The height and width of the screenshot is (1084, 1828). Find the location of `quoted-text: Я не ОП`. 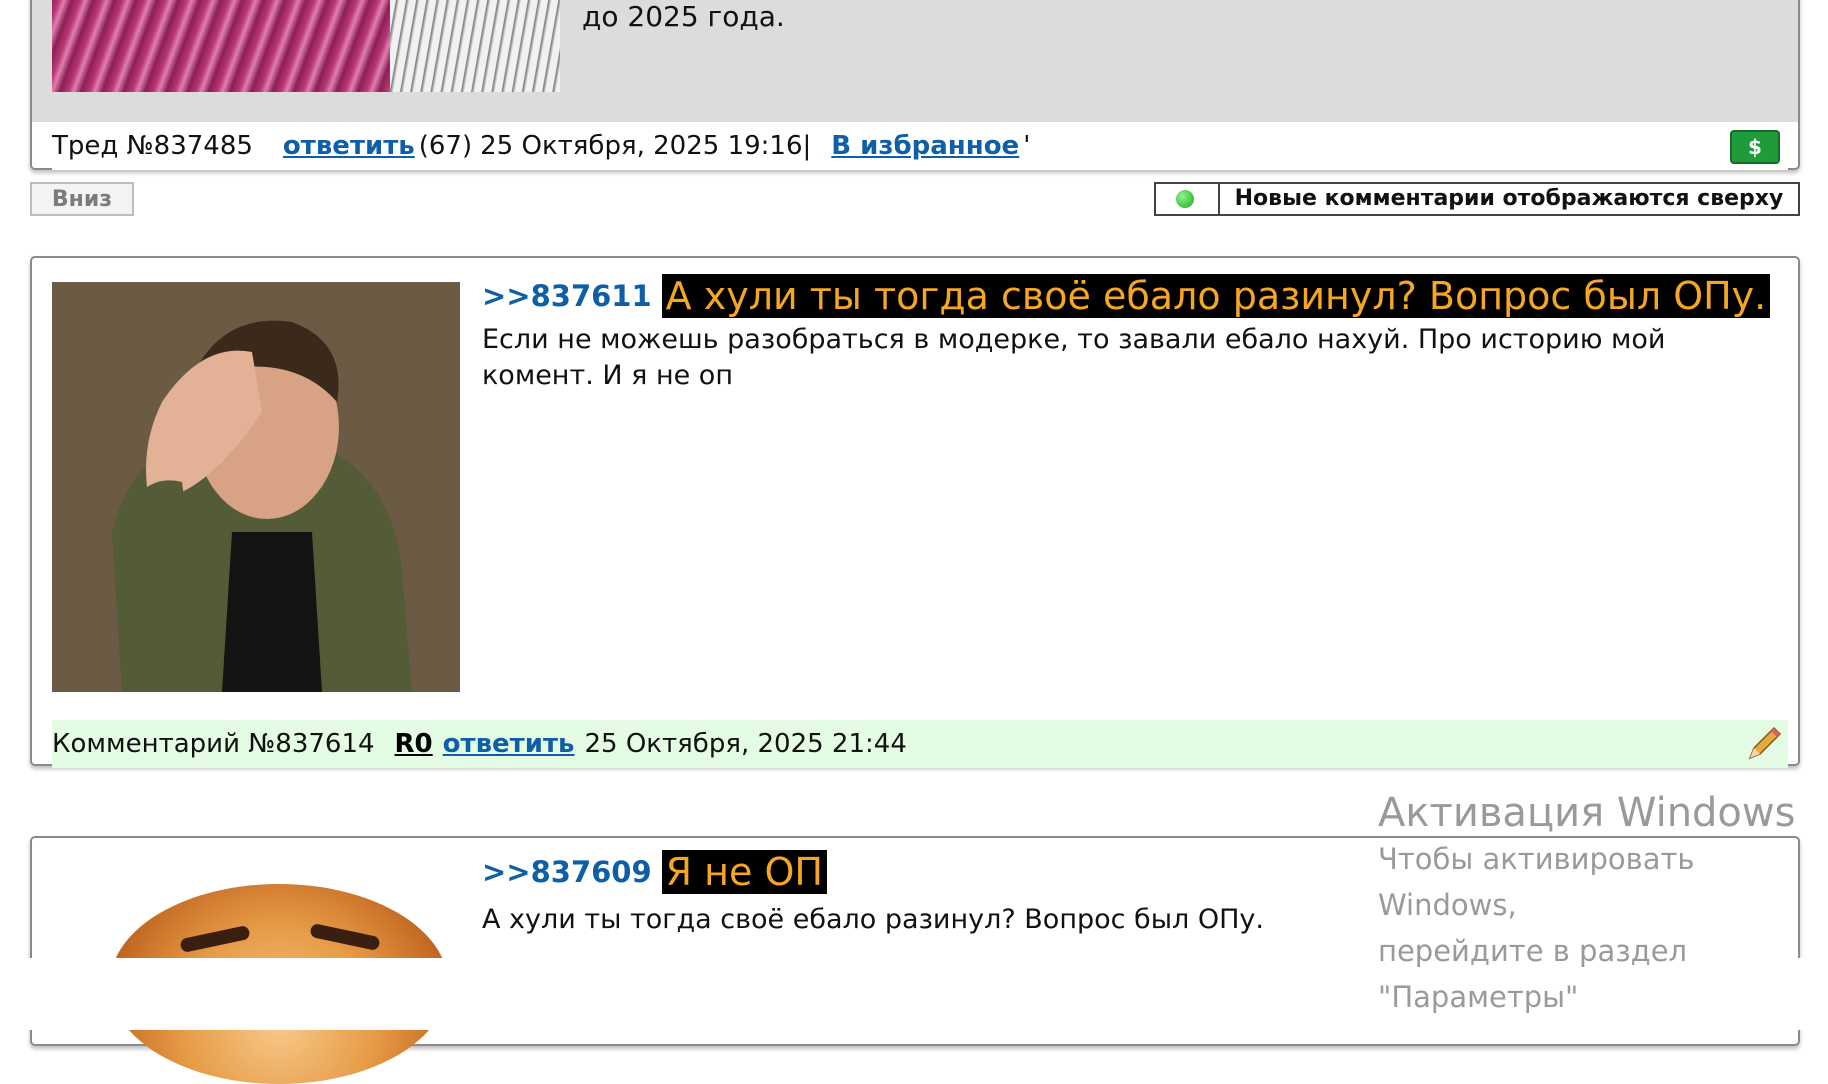

quoted-text: Я не ОП is located at coordinates (744, 872).